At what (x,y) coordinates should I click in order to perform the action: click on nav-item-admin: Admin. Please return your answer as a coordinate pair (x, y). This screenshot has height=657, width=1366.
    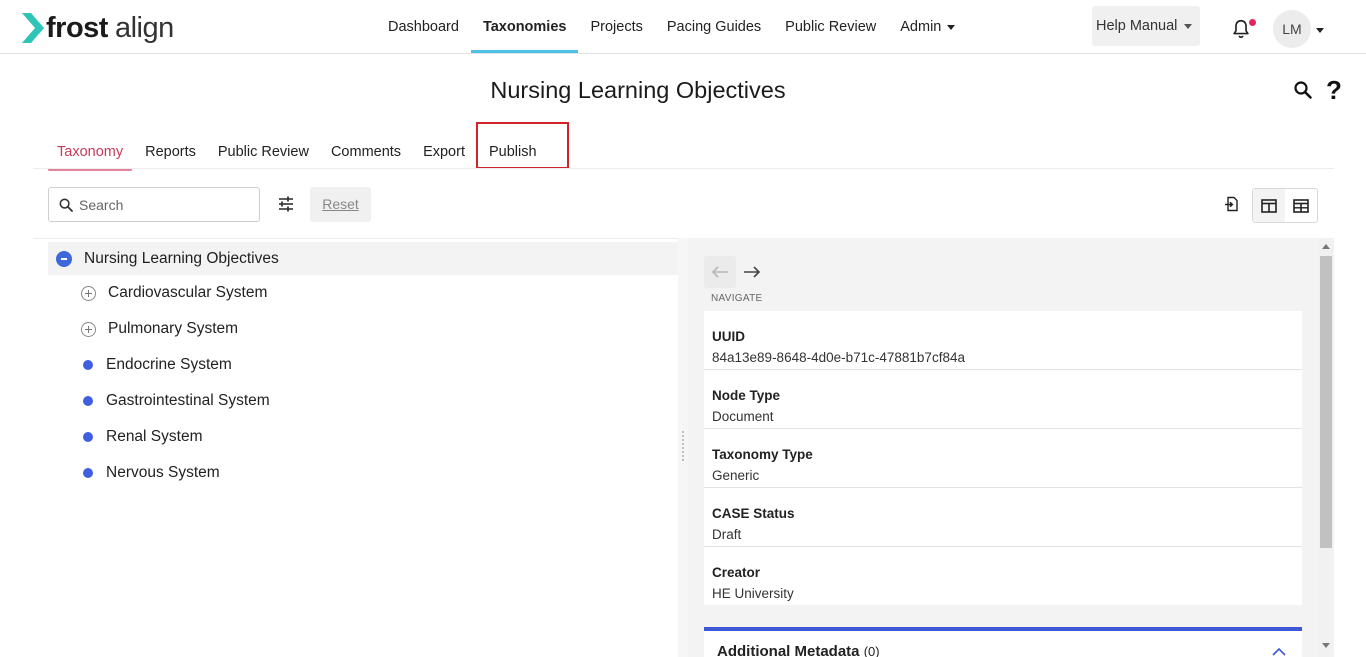
    Looking at the image, I should click on (927, 26).